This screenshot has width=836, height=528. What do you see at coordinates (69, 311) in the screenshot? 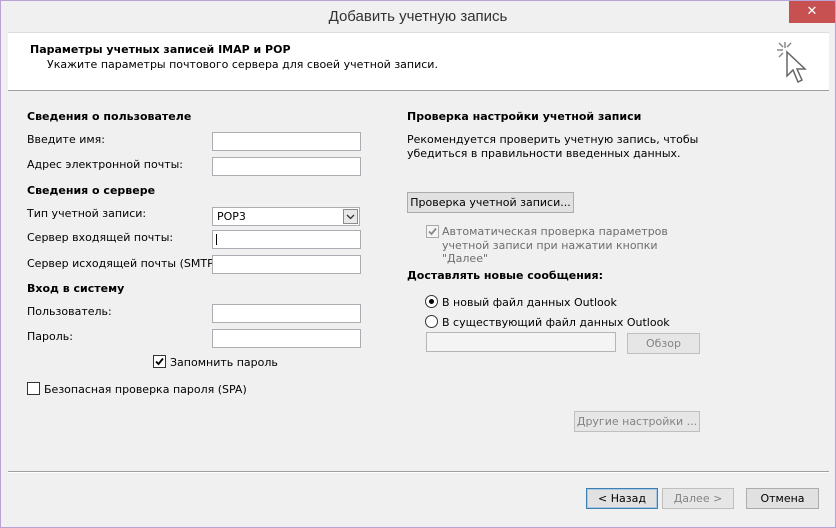
I see `username-label: Пользователь:` at bounding box center [69, 311].